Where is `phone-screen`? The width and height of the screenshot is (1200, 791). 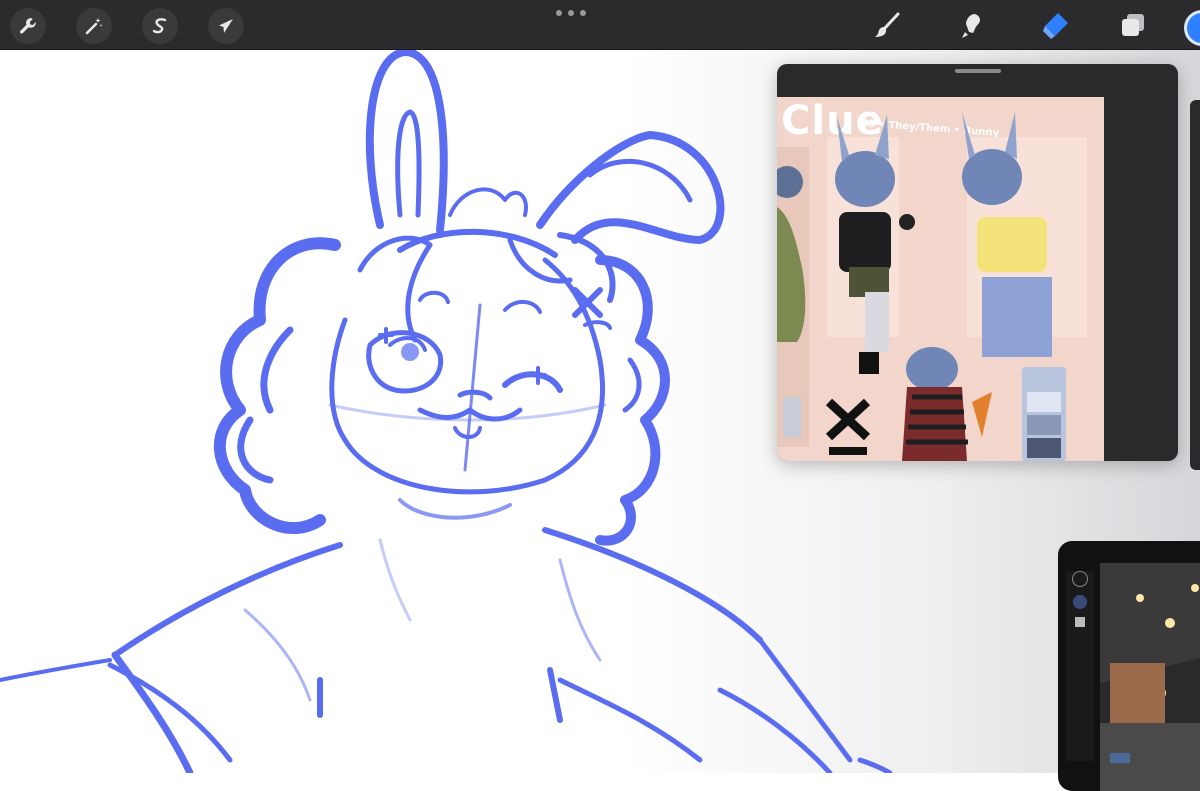 phone-screen is located at coordinates (1150, 677).